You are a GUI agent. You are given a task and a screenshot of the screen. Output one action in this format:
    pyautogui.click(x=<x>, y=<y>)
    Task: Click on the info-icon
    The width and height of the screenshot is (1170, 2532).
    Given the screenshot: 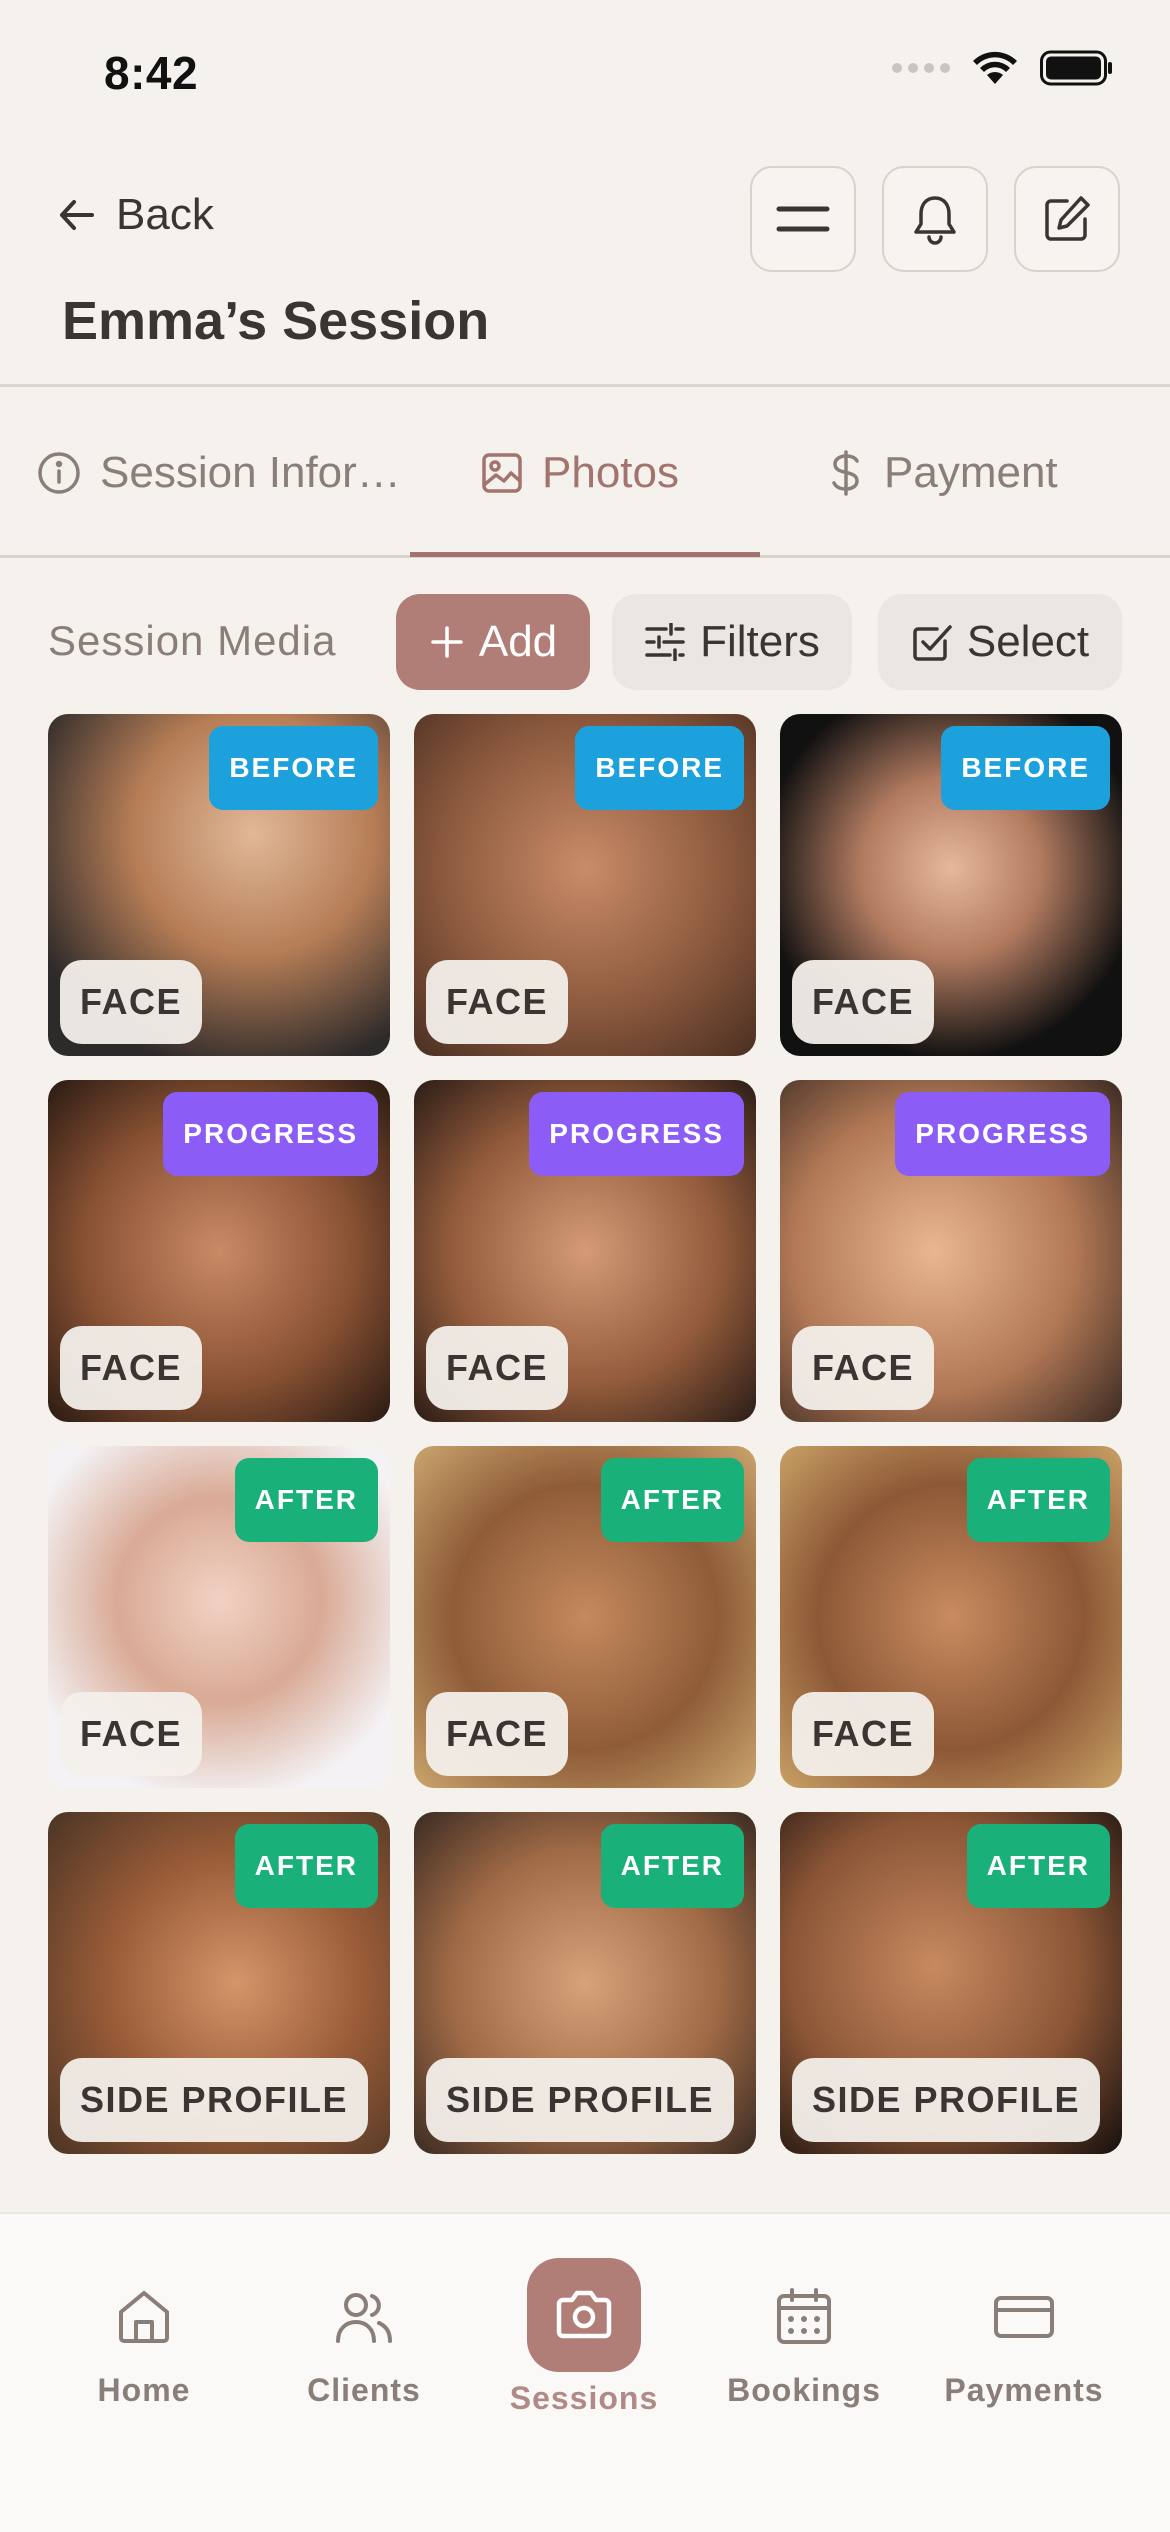 What is the action you would take?
    pyautogui.click(x=59, y=473)
    